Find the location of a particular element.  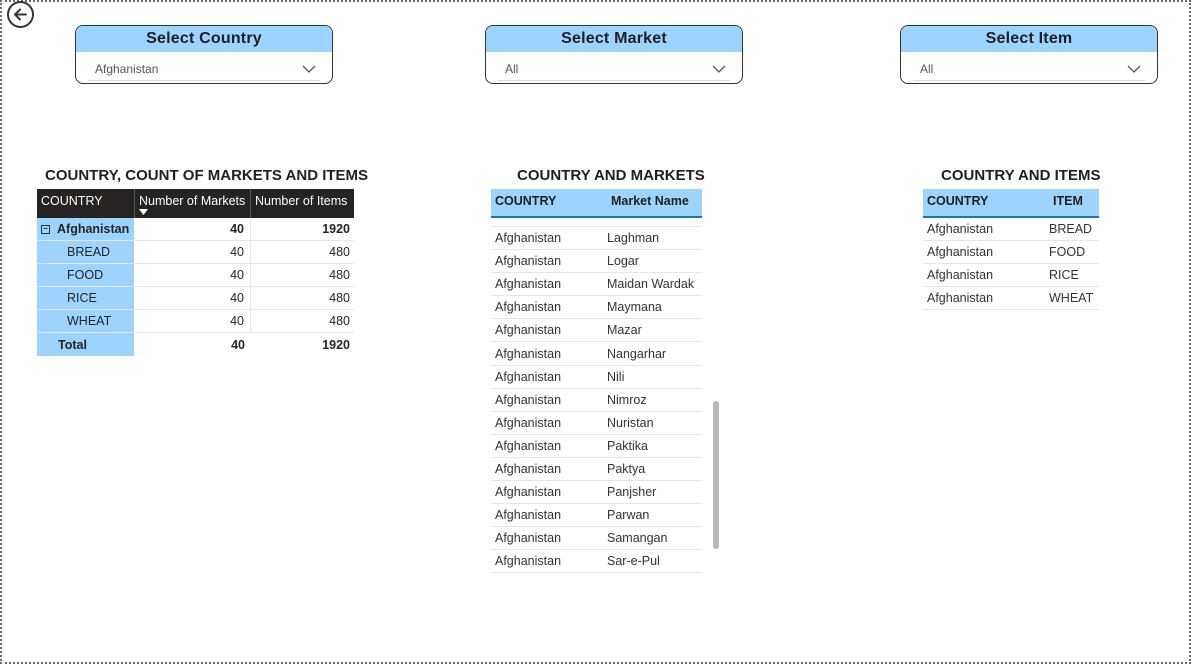

cell-value: Nimroz is located at coordinates (627, 399).